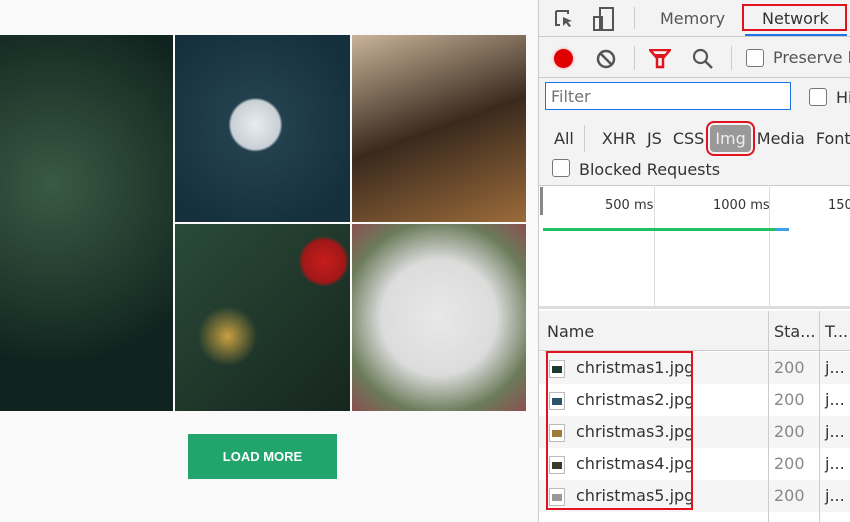 This screenshot has width=850, height=522. What do you see at coordinates (661, 229) in the screenshot?
I see `request-timing-bar` at bounding box center [661, 229].